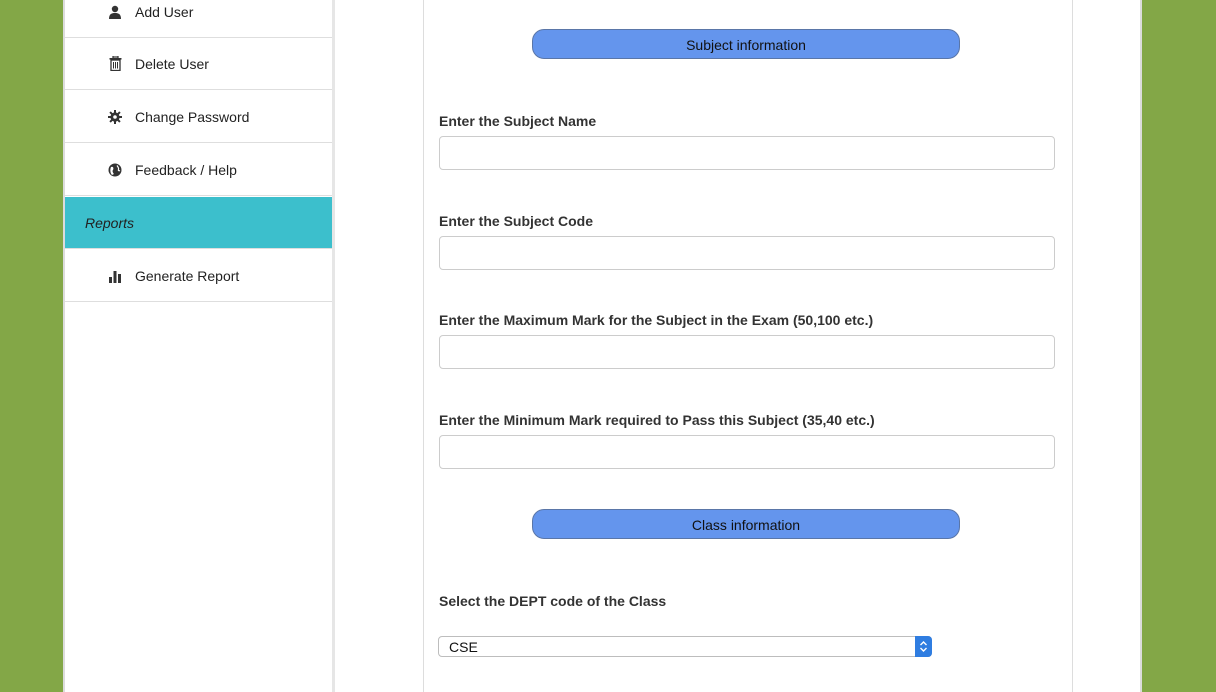  Describe the element at coordinates (746, 524) in the screenshot. I see `class-information-header: Class information` at that location.